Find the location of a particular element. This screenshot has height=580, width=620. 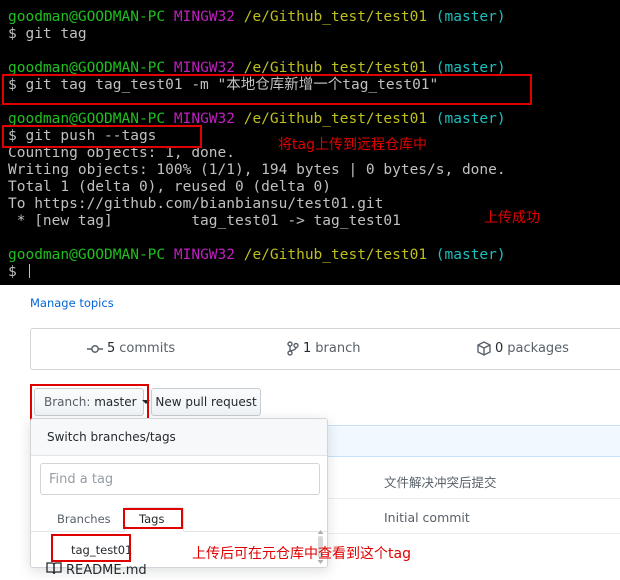

package-icon is located at coordinates (484, 348).